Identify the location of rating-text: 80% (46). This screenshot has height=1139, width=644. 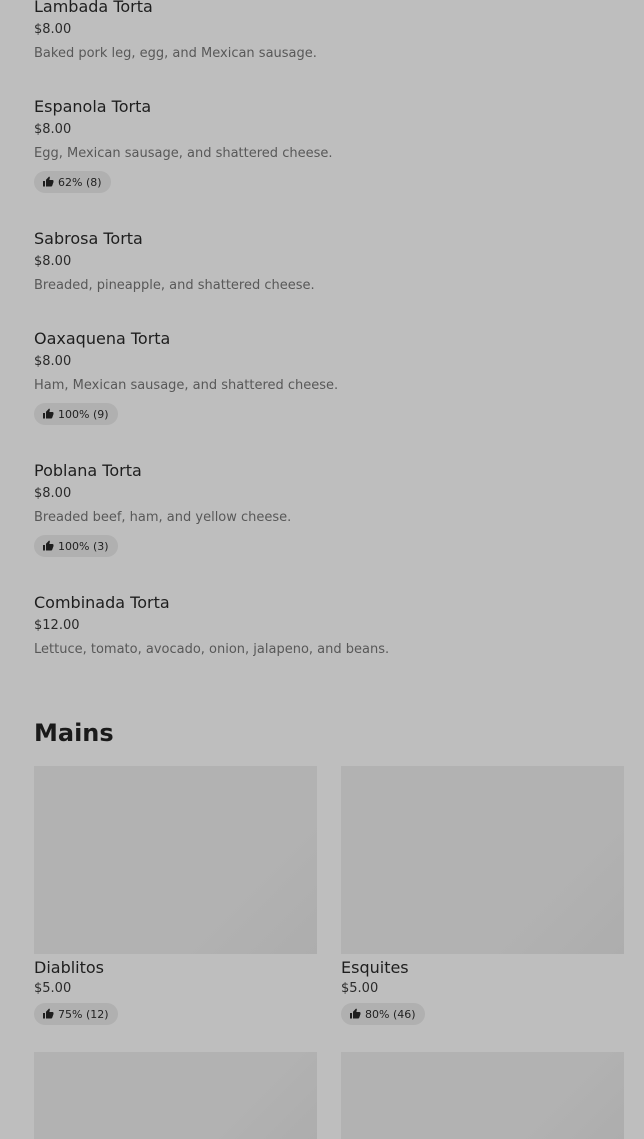
(390, 1014).